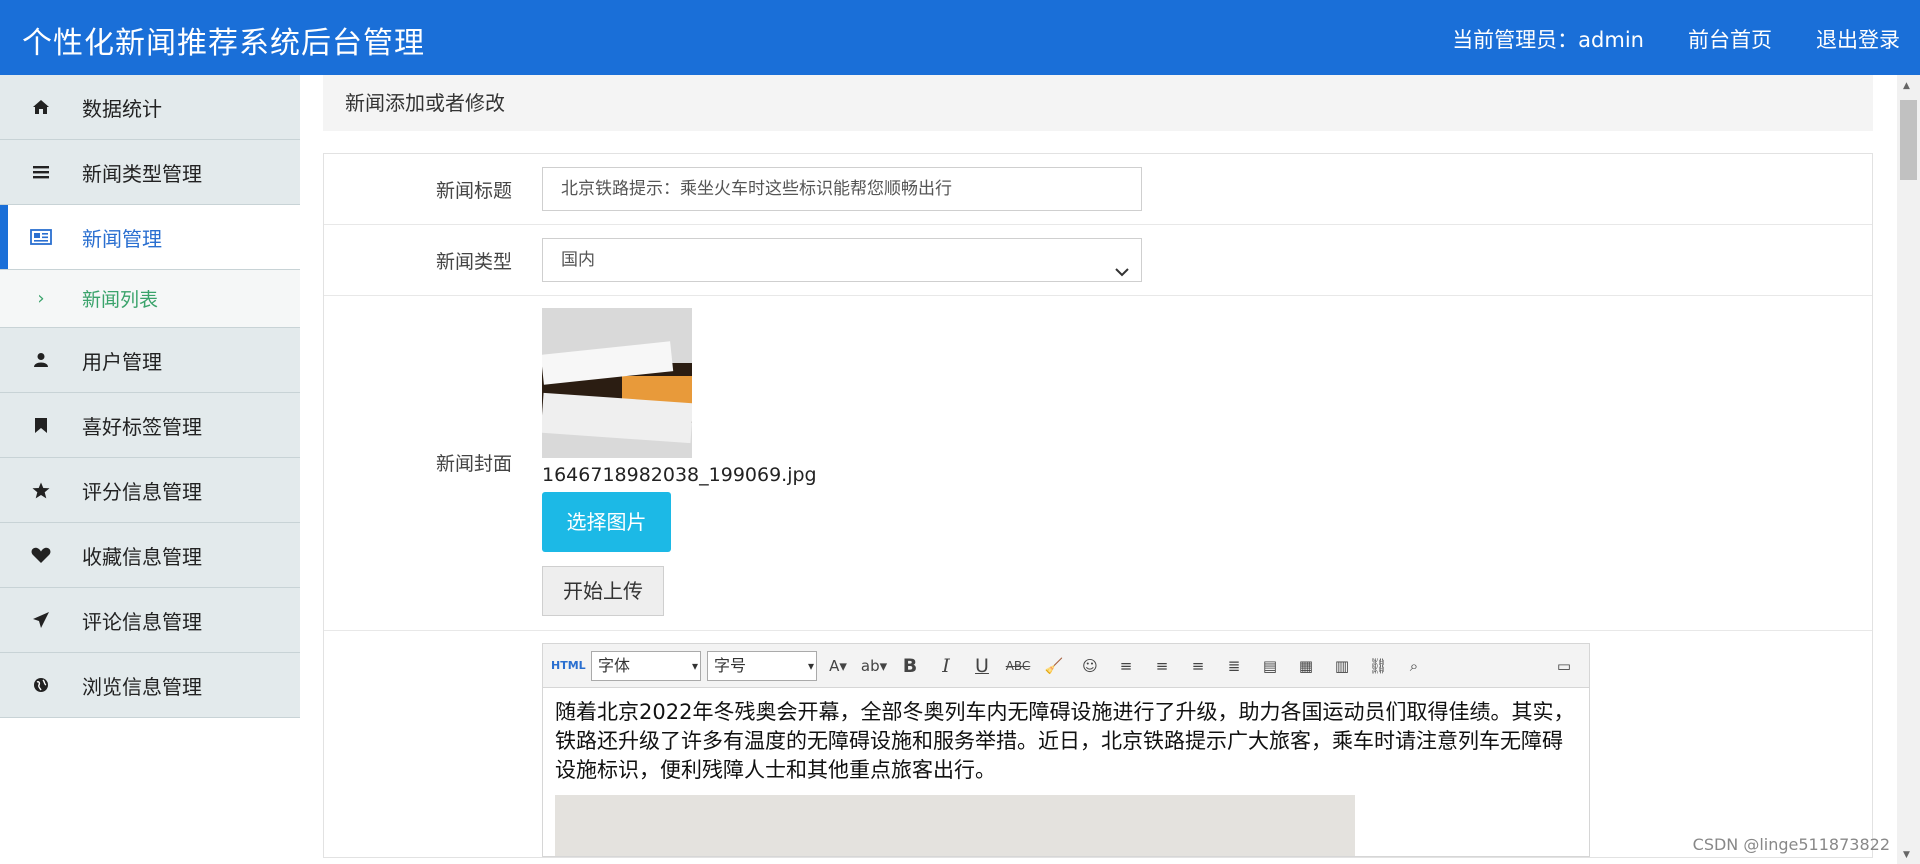  I want to click on type-row: 新闻类型 国内, so click(1098, 260).